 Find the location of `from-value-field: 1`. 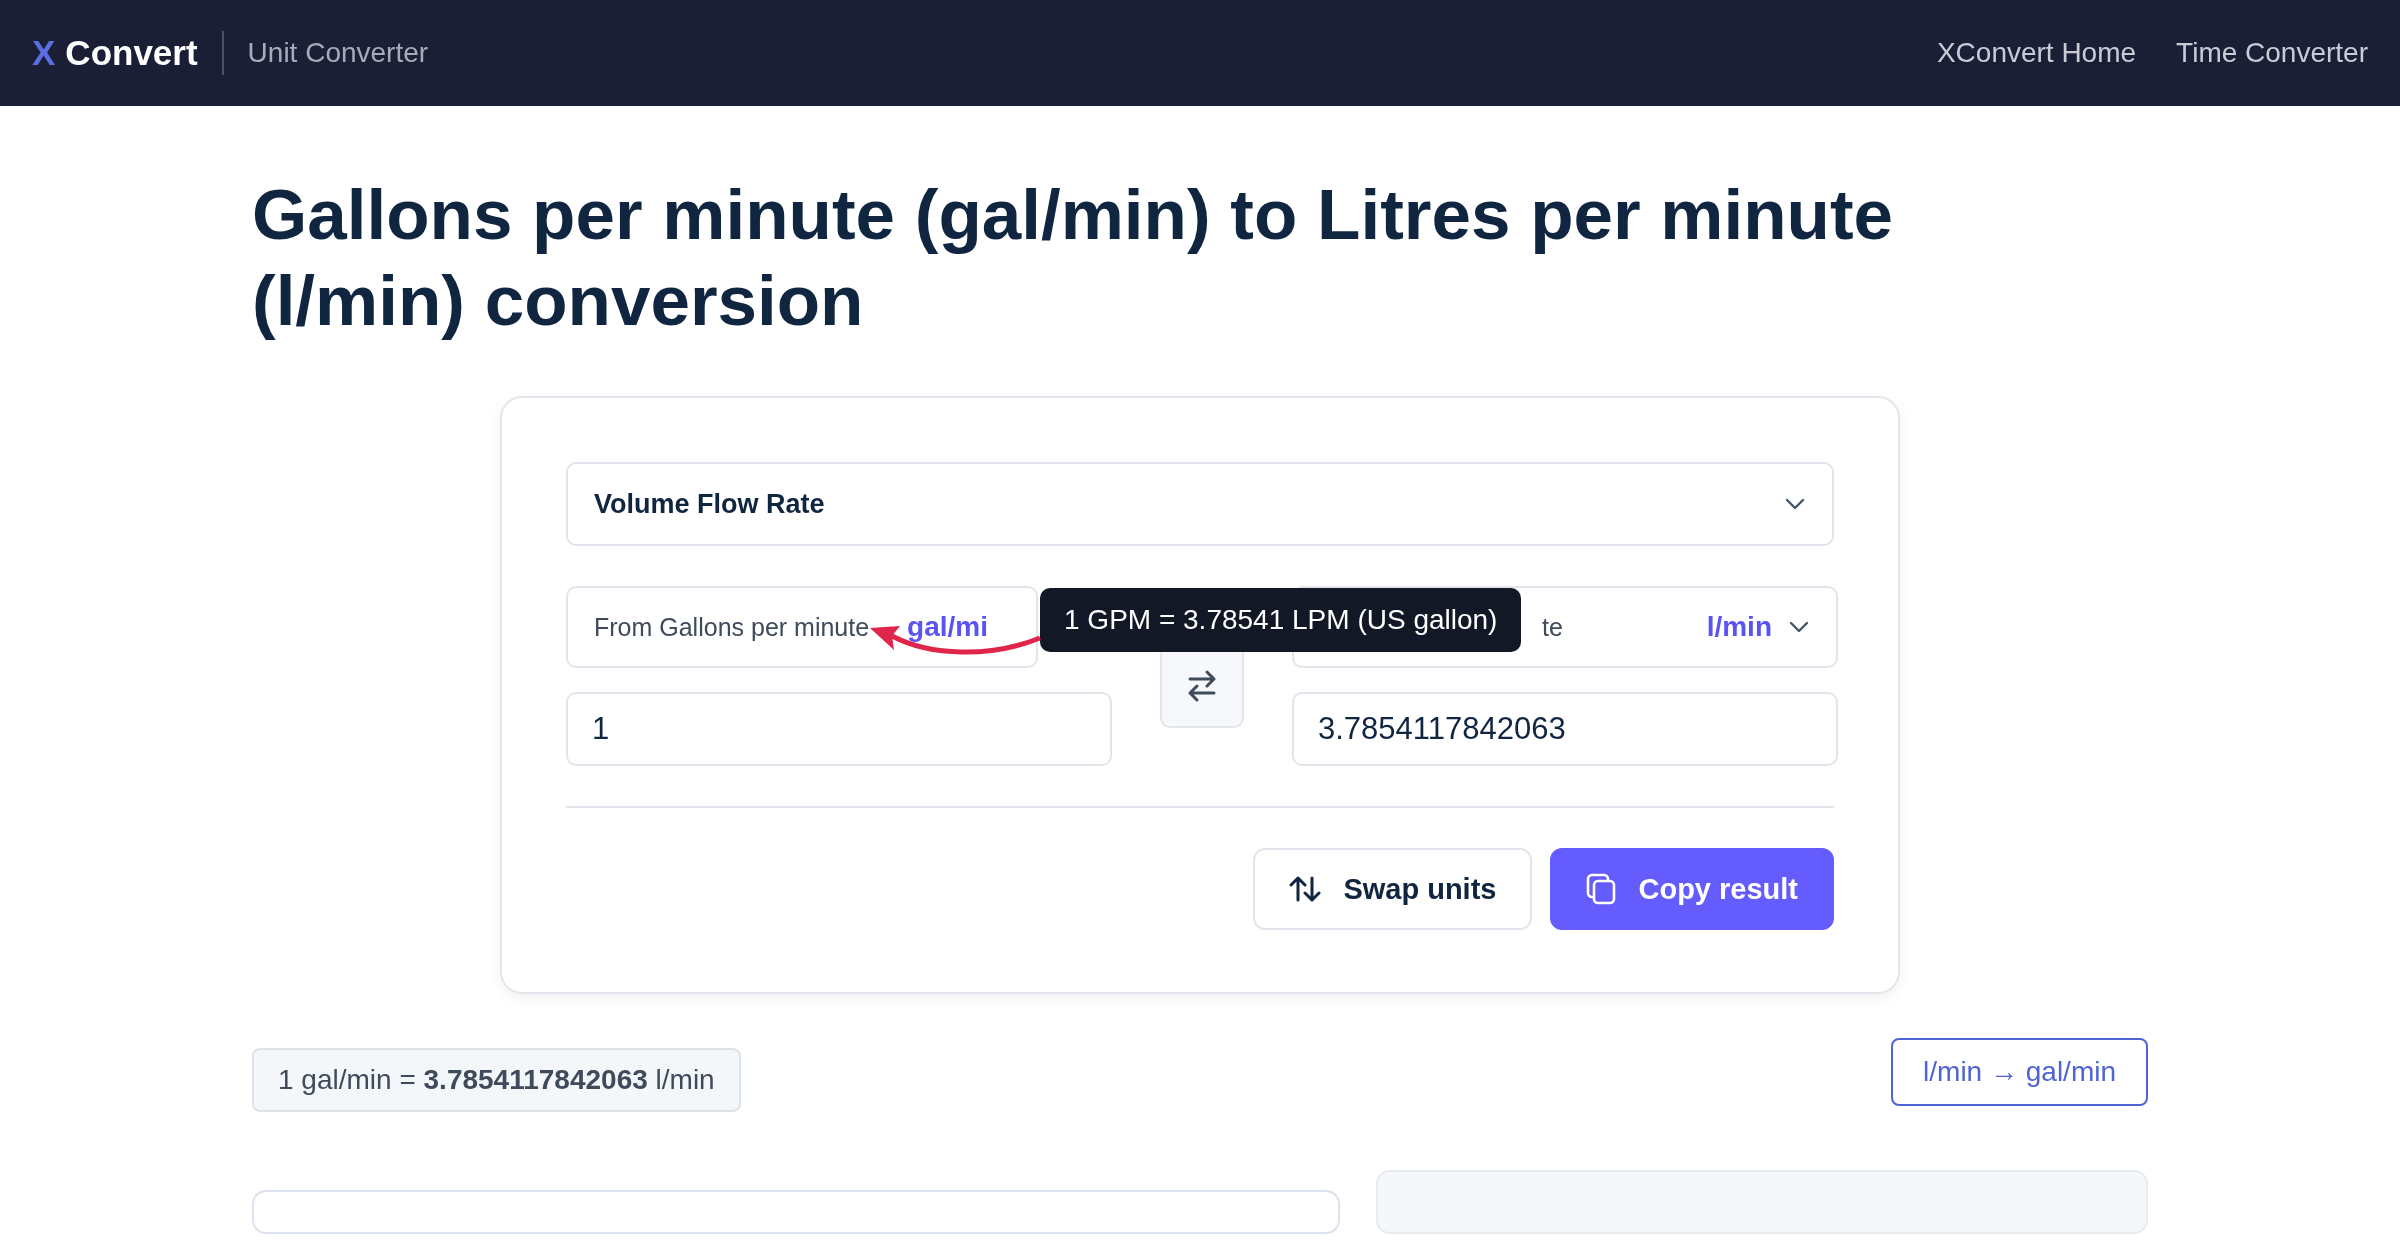

from-value-field: 1 is located at coordinates (839, 729).